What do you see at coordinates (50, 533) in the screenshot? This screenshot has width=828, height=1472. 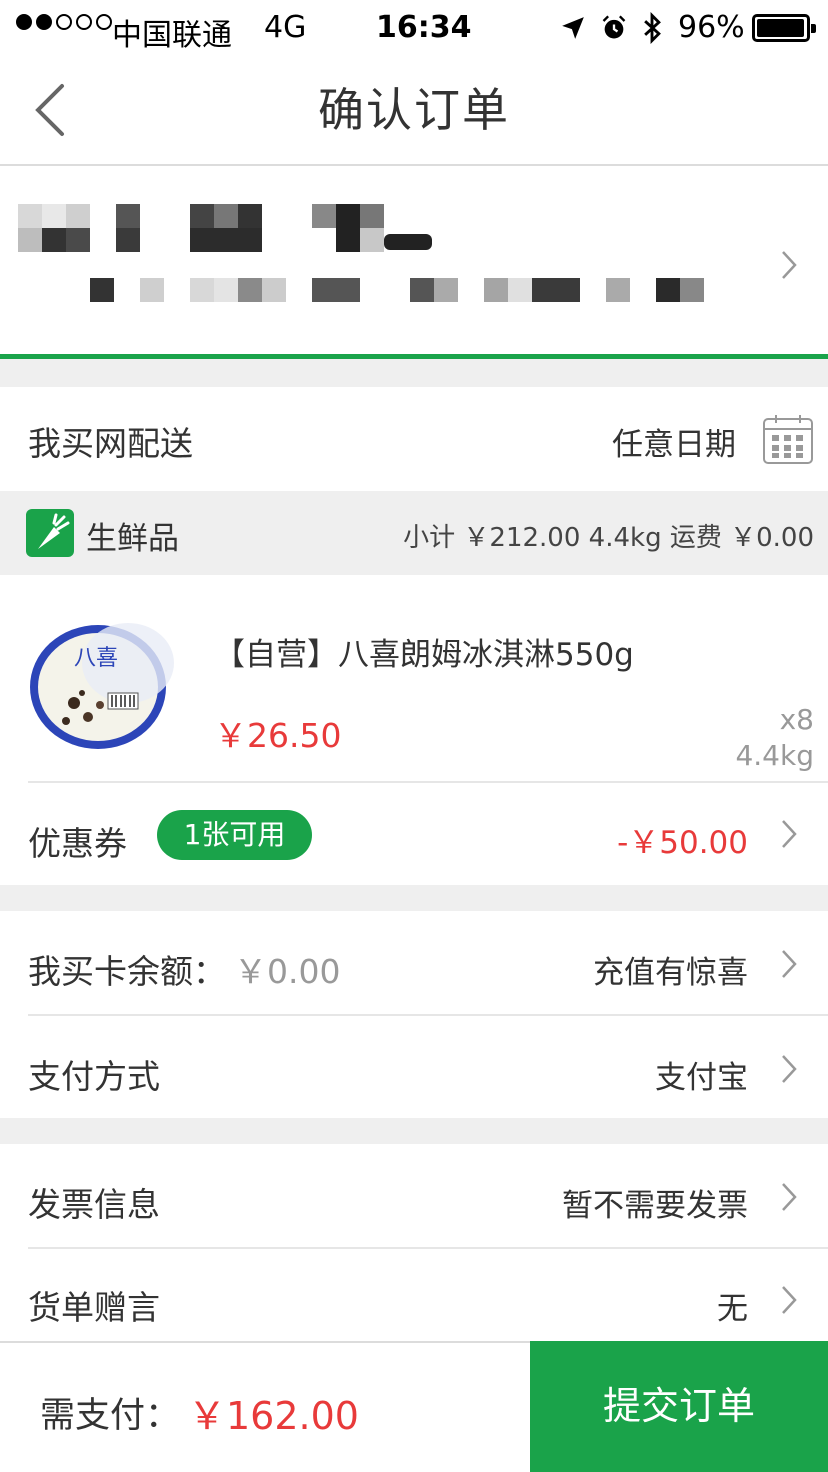 I see `carrot-icon` at bounding box center [50, 533].